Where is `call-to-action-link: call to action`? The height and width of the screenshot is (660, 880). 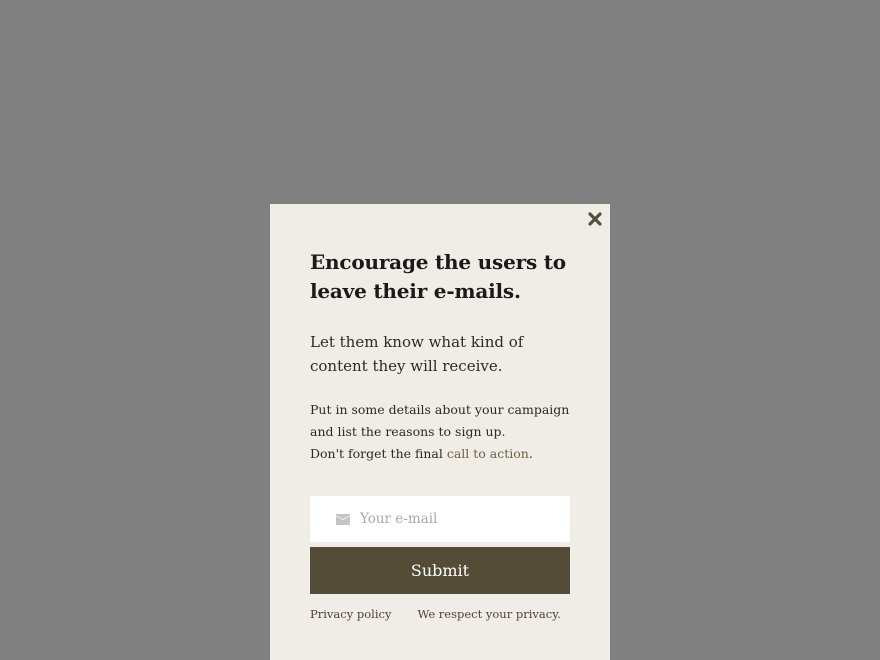
call-to-action-link: call to action is located at coordinates (488, 453).